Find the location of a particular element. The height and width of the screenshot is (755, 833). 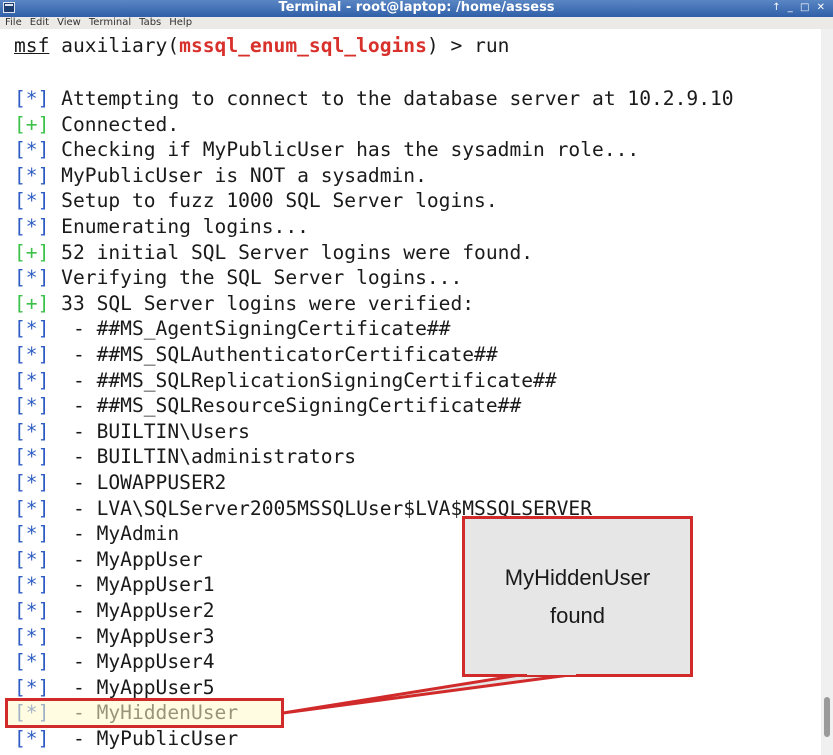

callout-box: MyHiddenUser found is located at coordinates (577, 596).